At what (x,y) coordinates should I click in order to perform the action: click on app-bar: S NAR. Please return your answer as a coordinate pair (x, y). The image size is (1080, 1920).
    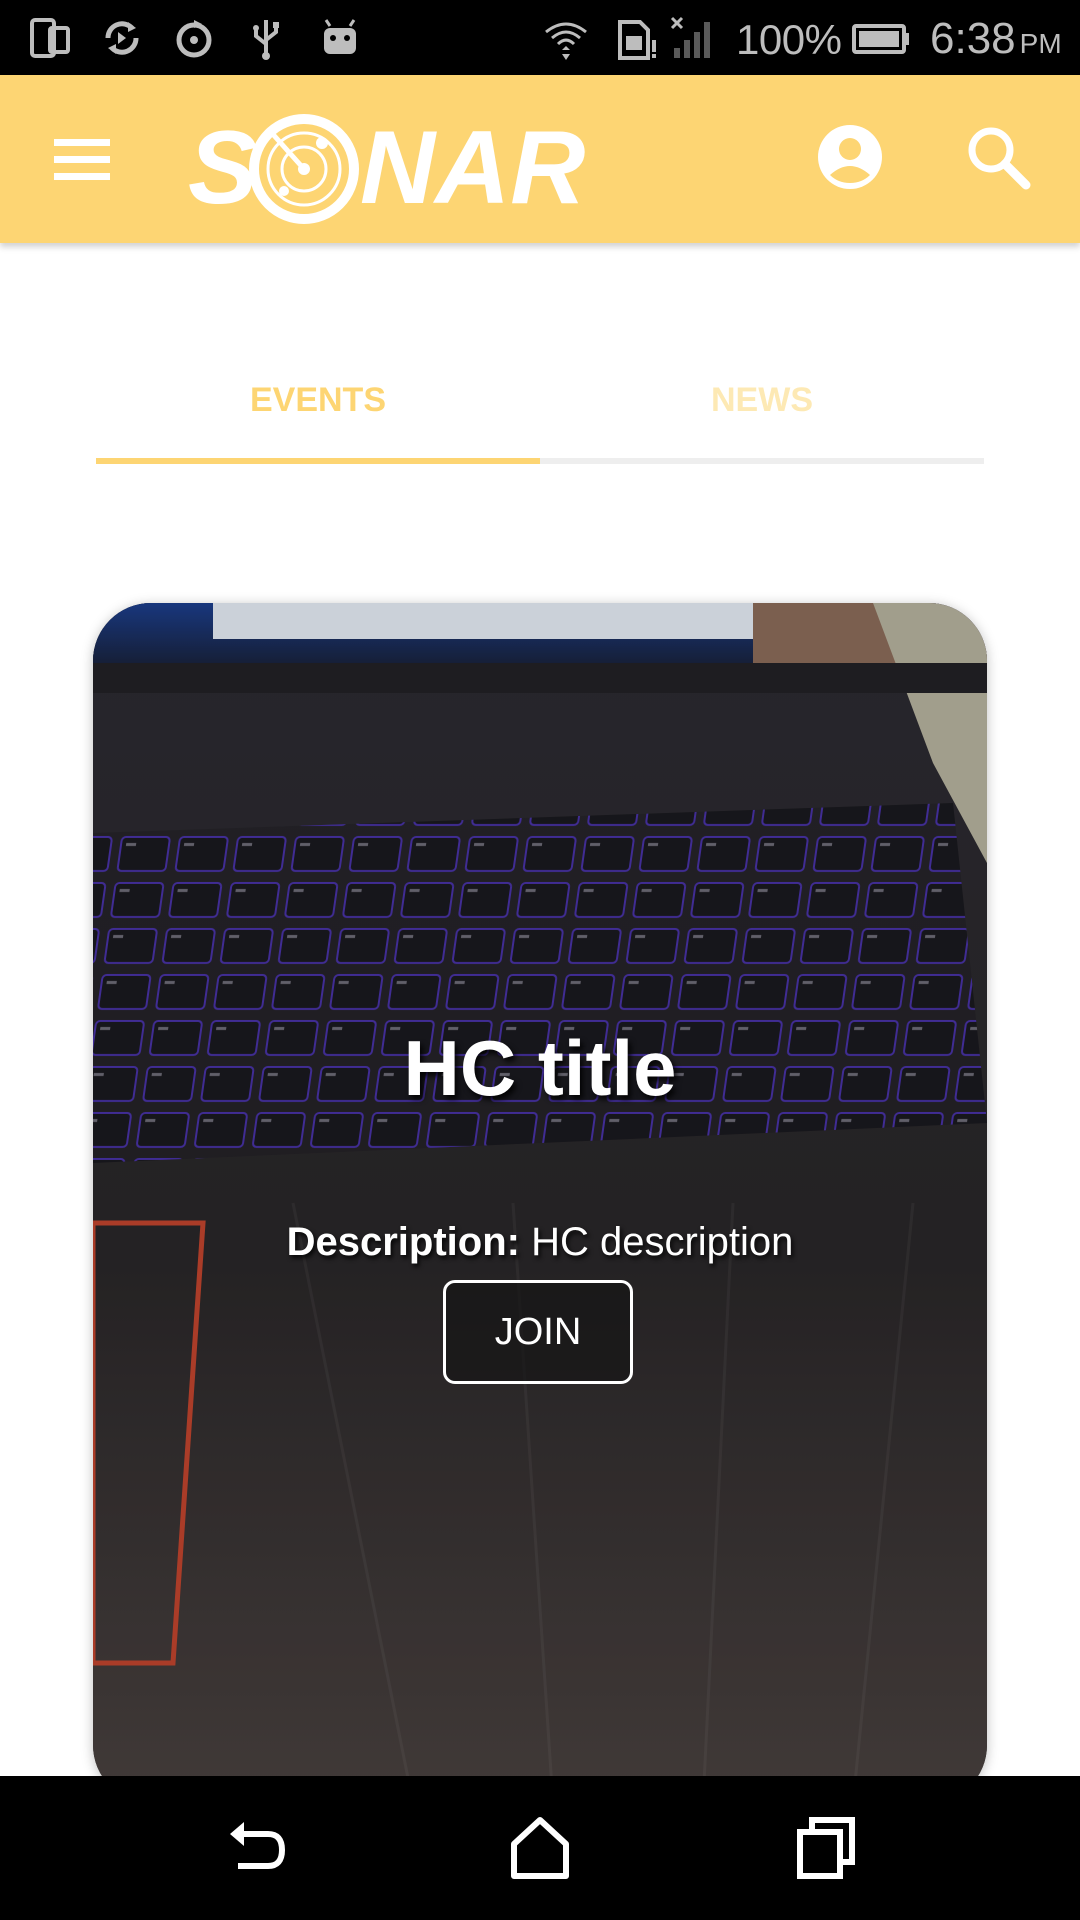
    Looking at the image, I should click on (540, 159).